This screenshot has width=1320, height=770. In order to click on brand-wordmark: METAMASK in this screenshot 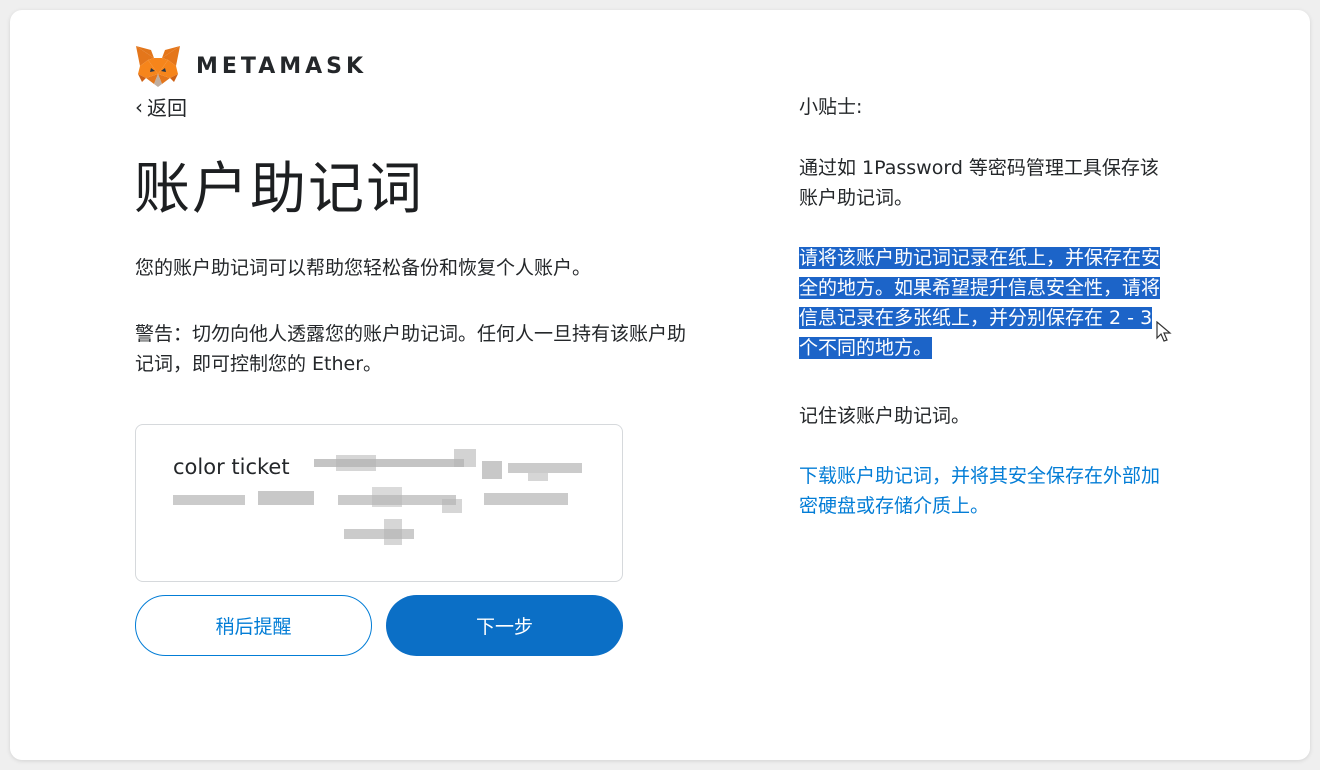, I will do `click(282, 66)`.